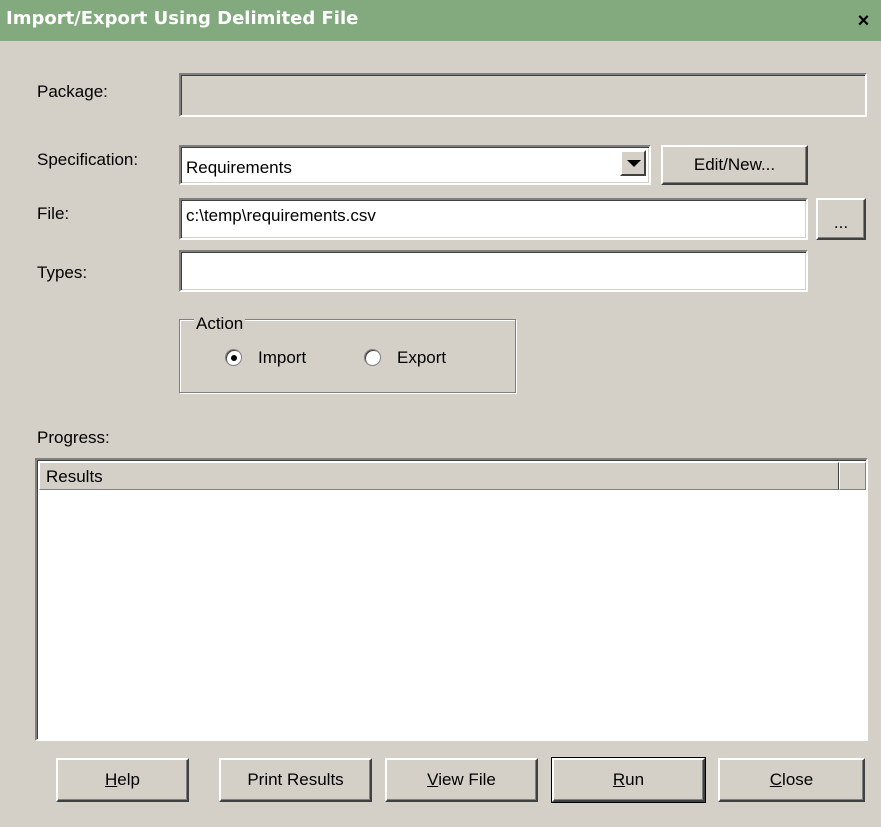  What do you see at coordinates (421, 358) in the screenshot?
I see `export-label: Export` at bounding box center [421, 358].